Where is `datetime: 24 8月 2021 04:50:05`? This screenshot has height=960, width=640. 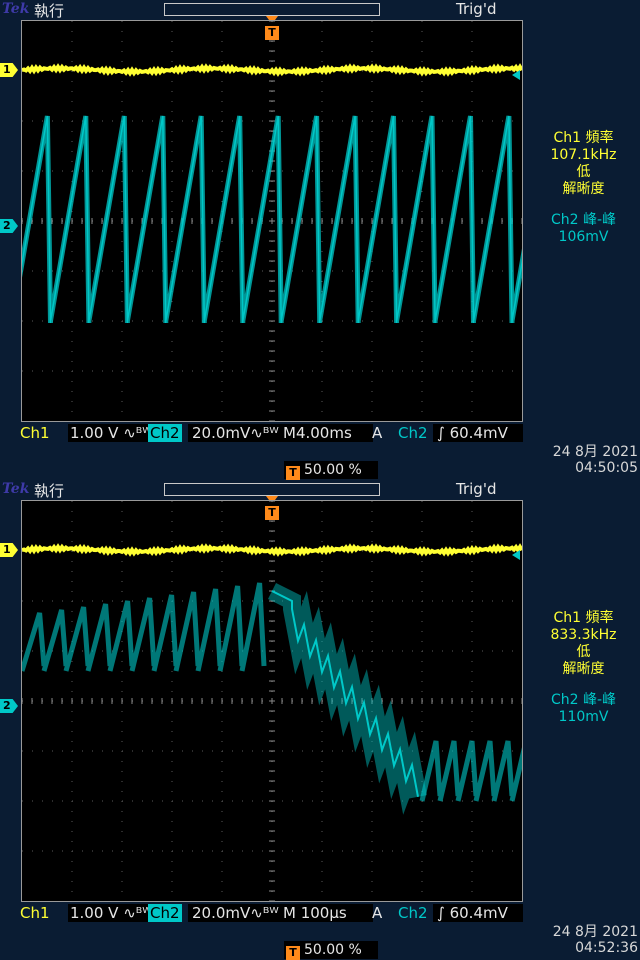 datetime: 24 8月 2021 04:50:05 is located at coordinates (588, 460).